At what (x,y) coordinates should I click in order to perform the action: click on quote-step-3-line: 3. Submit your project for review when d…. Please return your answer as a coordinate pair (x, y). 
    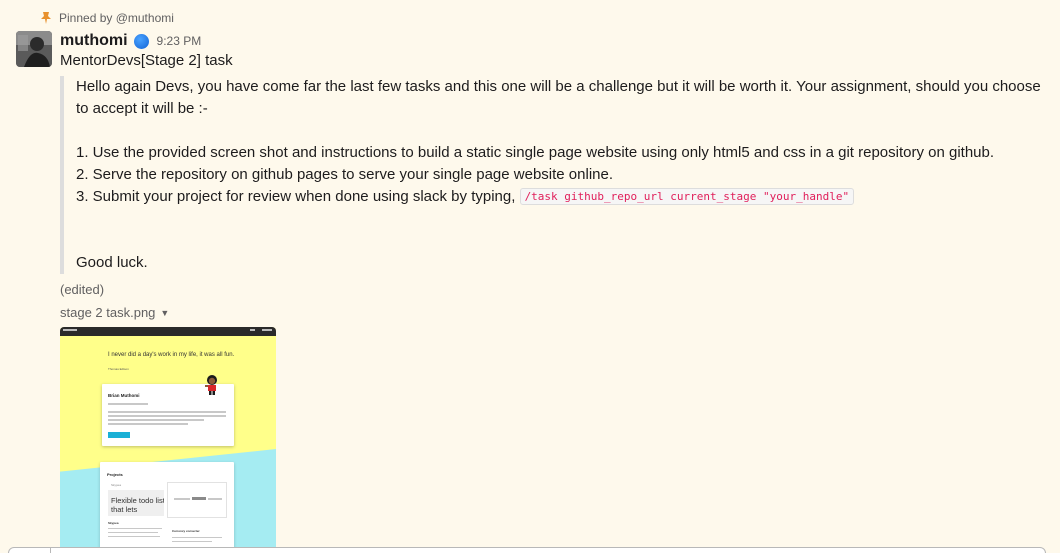
    Looking at the image, I should click on (563, 197).